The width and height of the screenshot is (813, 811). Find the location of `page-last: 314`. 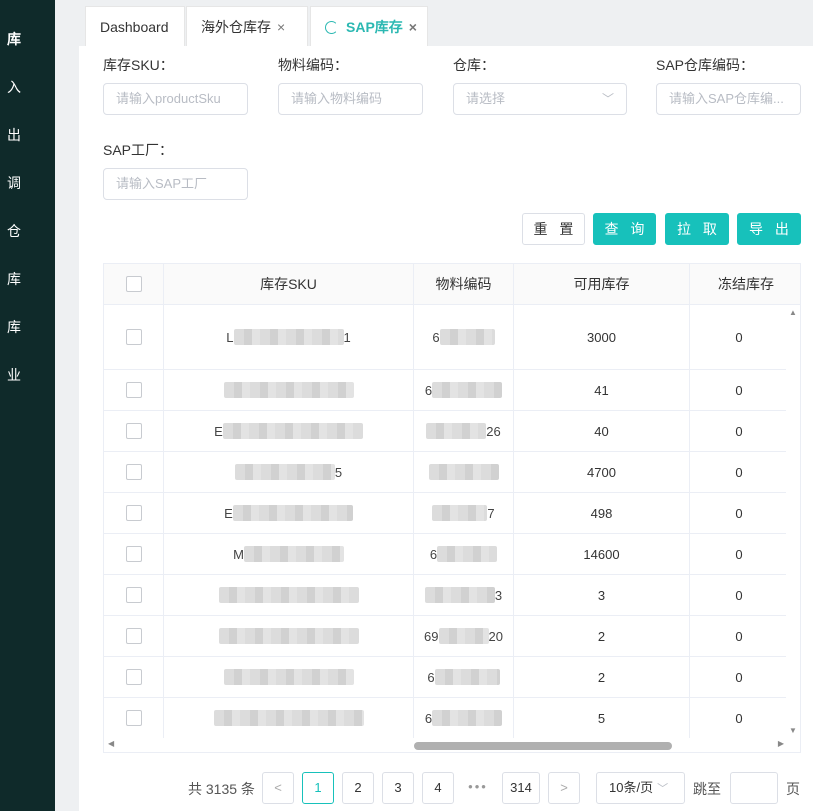

page-last: 314 is located at coordinates (521, 788).